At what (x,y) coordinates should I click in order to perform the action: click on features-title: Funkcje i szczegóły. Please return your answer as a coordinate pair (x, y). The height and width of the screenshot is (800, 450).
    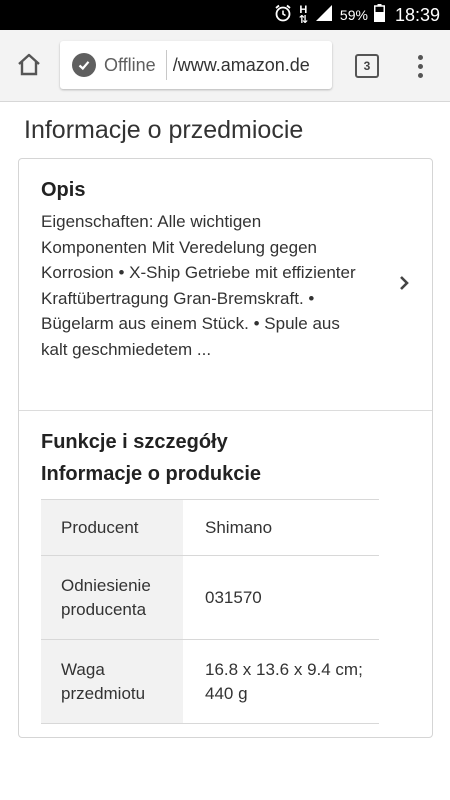
    Looking at the image, I should click on (134, 442).